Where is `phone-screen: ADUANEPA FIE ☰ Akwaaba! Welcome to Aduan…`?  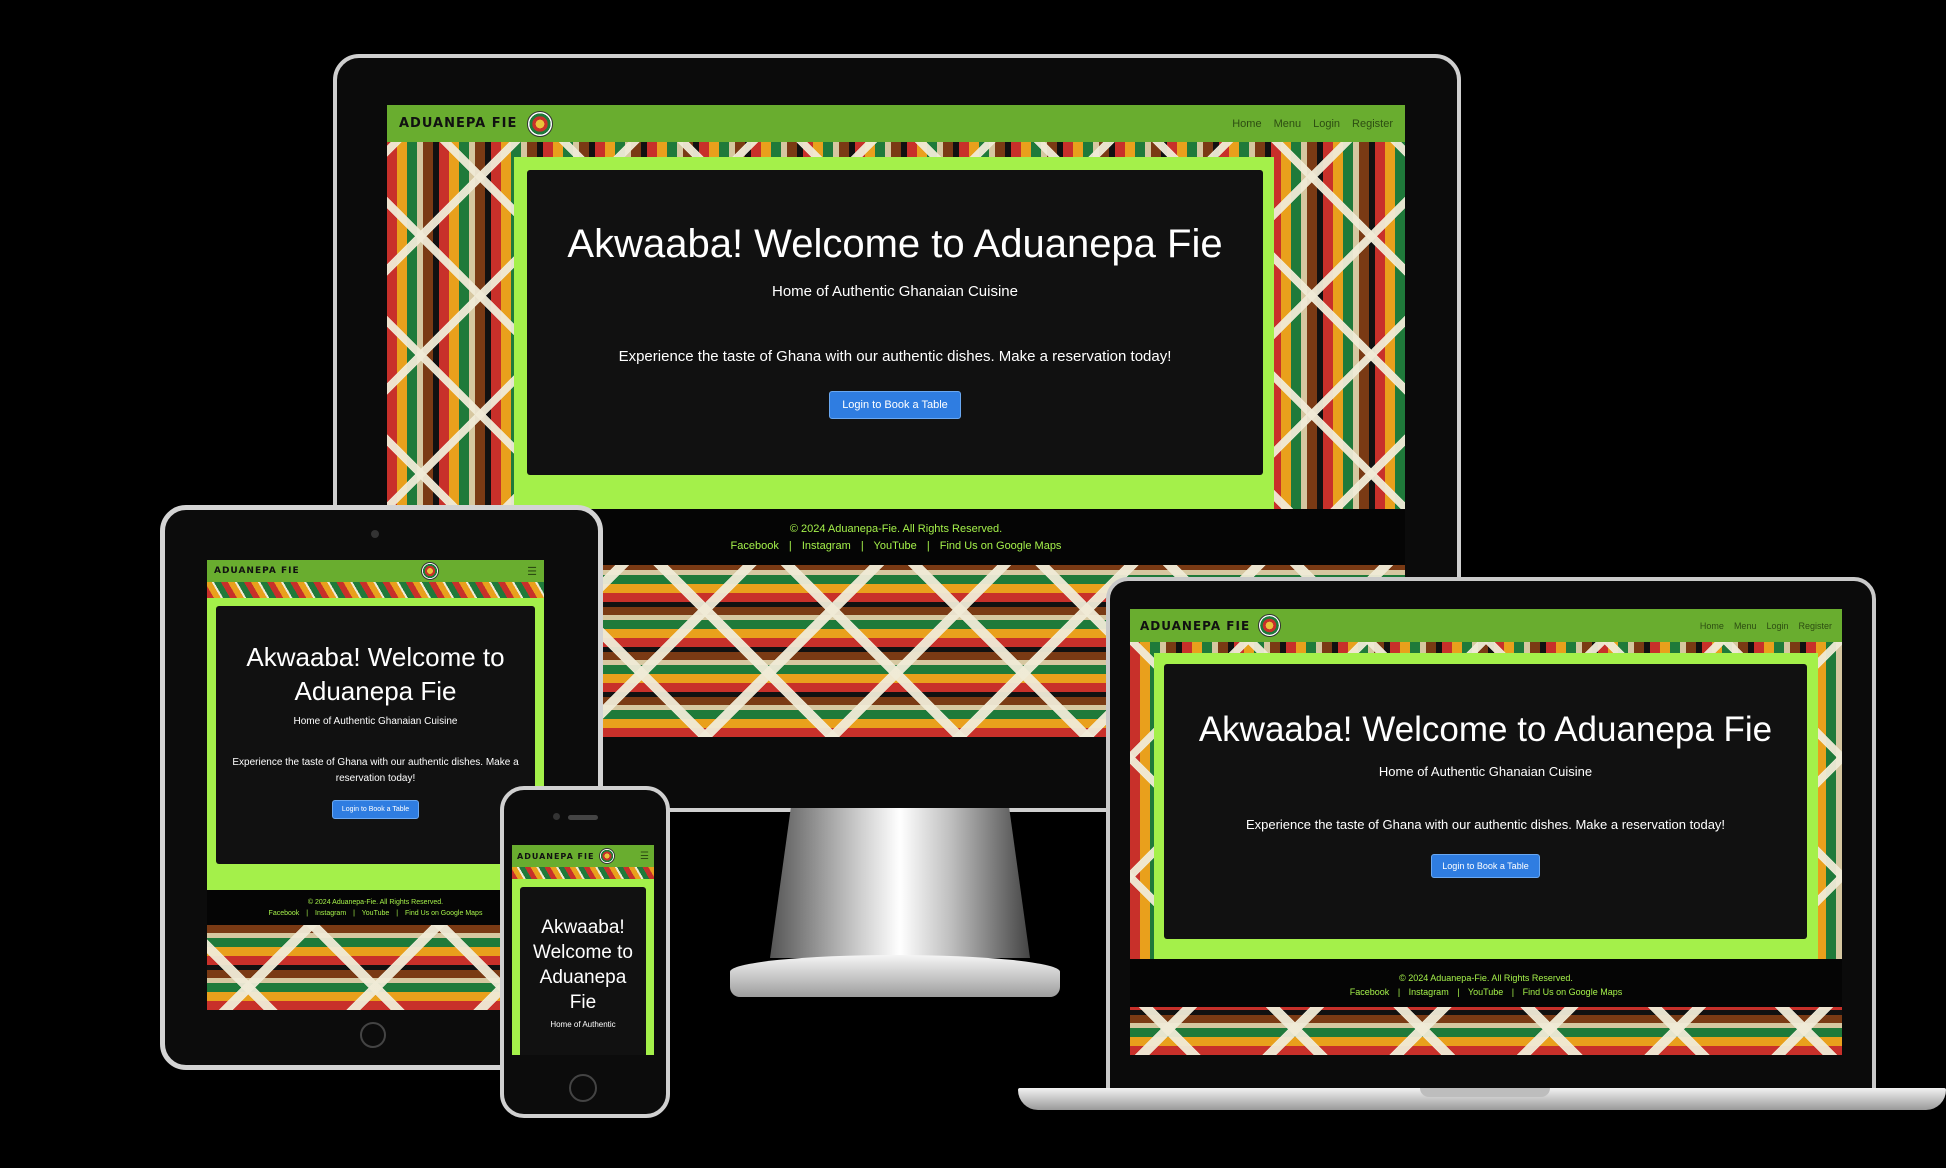
phone-screen: ADUANEPA FIE ☰ Akwaaba! Welcome to Aduan… is located at coordinates (583, 950).